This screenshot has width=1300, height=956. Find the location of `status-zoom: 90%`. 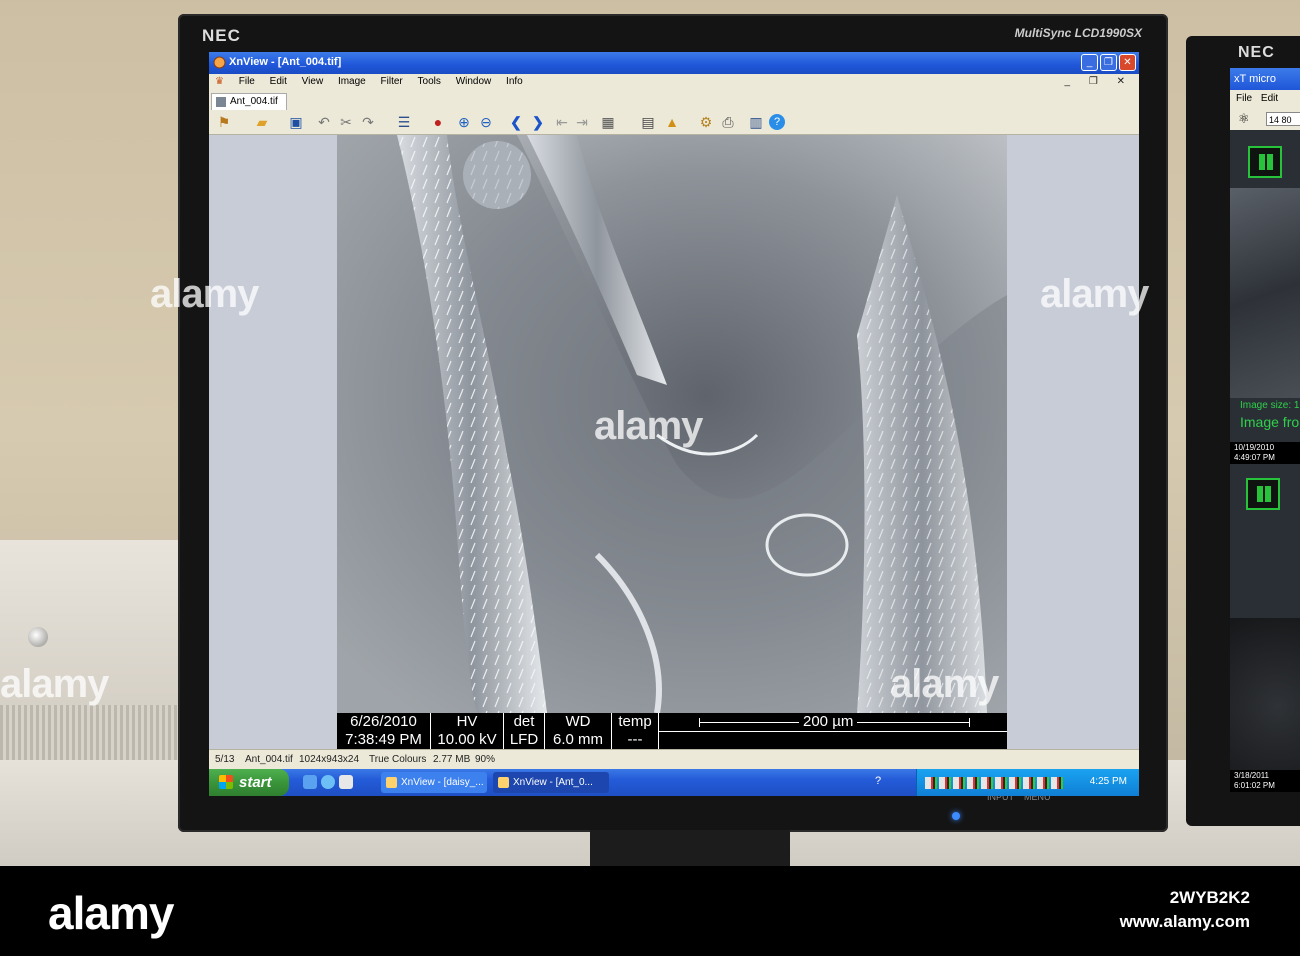

status-zoom: 90% is located at coordinates (485, 759).